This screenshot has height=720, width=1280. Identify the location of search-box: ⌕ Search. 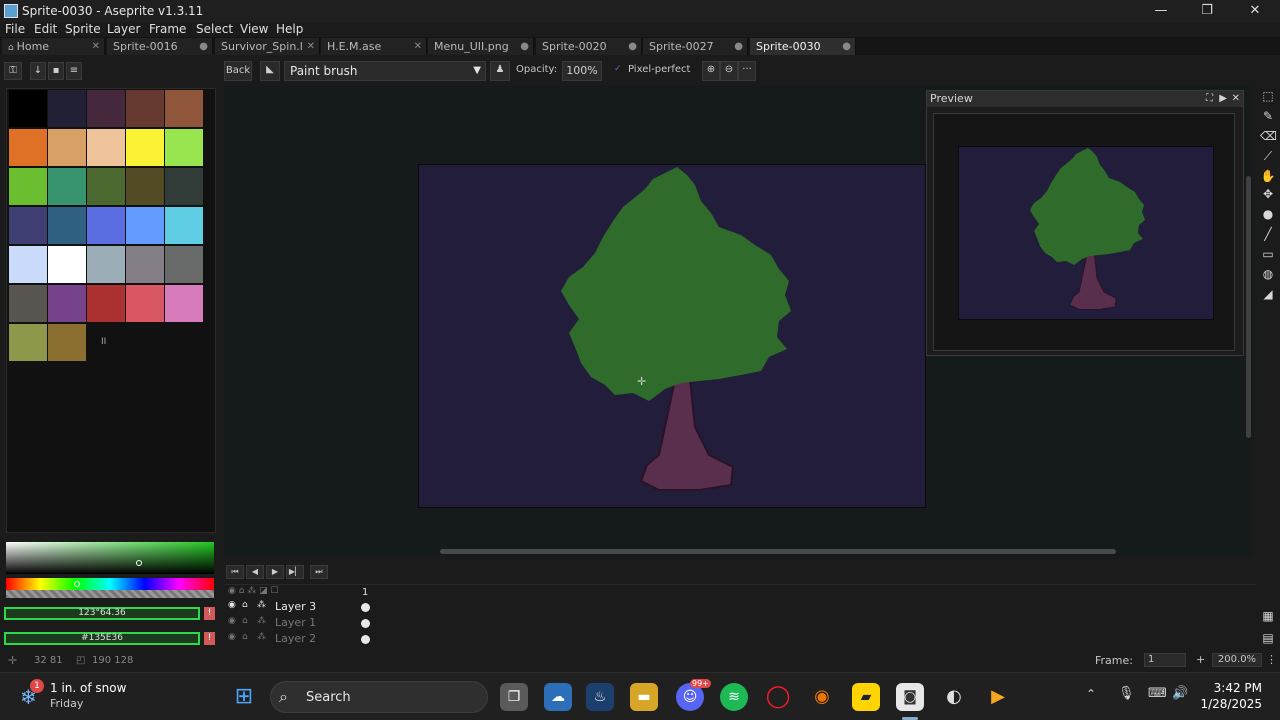
(379, 697).